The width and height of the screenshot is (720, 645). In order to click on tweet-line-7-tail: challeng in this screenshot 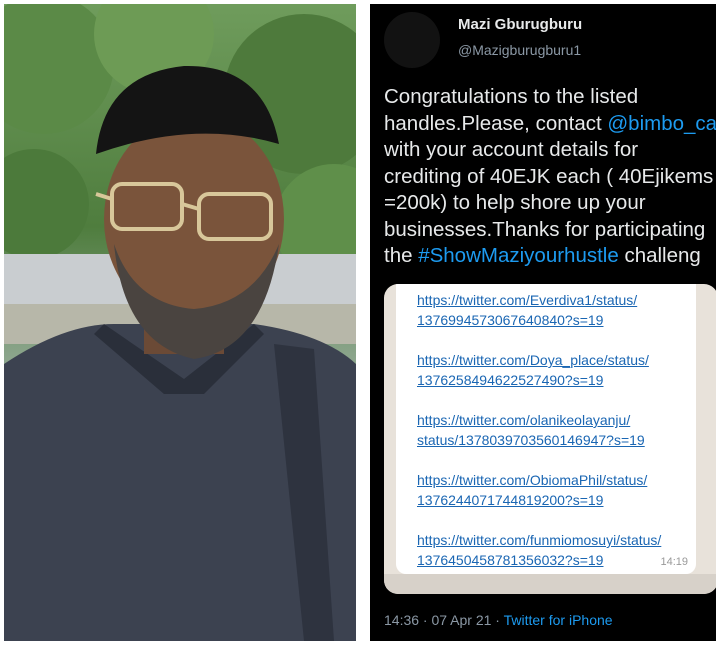, I will do `click(659, 255)`.